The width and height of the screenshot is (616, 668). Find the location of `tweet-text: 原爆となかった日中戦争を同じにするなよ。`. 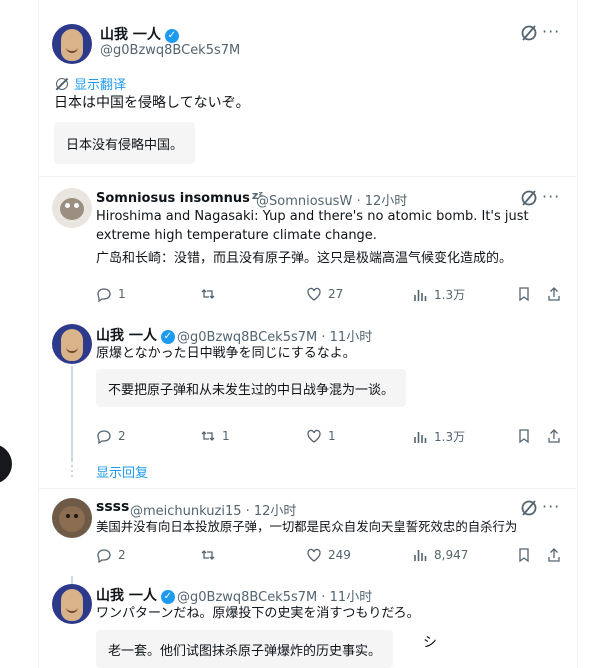

tweet-text: 原爆となかった日中戦争を同じにするなよ。 is located at coordinates (226, 353).